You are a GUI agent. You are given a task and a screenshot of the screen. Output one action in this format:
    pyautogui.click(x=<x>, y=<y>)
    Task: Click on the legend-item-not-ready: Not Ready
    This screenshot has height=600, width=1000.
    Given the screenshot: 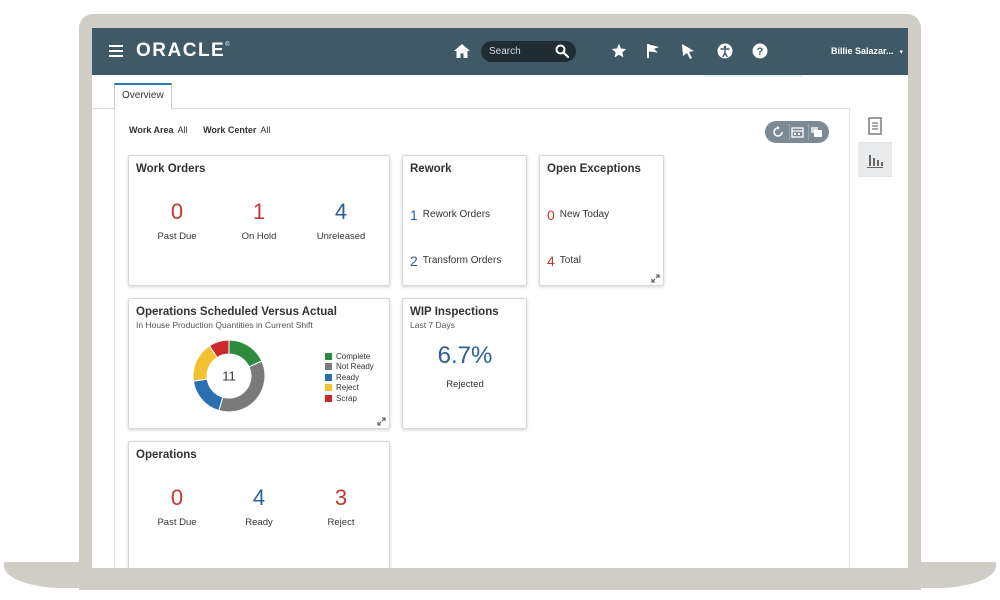 What is the action you would take?
    pyautogui.click(x=349, y=367)
    